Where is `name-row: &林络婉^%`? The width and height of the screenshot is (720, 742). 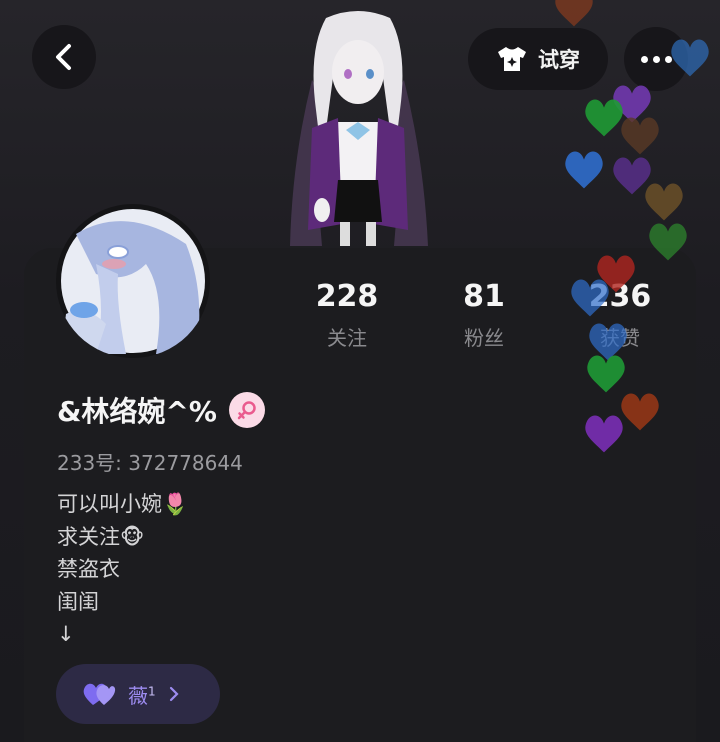
name-row: &林络婉^% is located at coordinates (161, 410).